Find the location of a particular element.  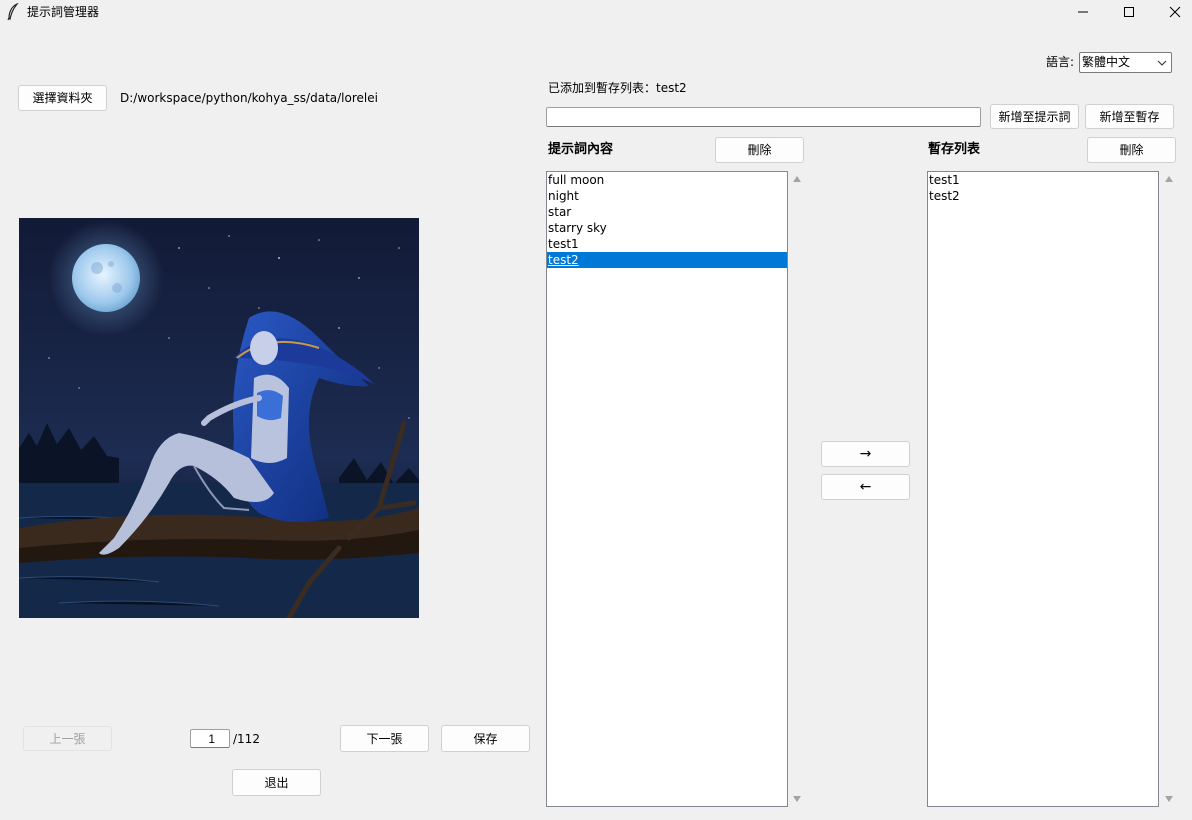

add-to-temp-button: 新增至暫存 is located at coordinates (1129, 116).